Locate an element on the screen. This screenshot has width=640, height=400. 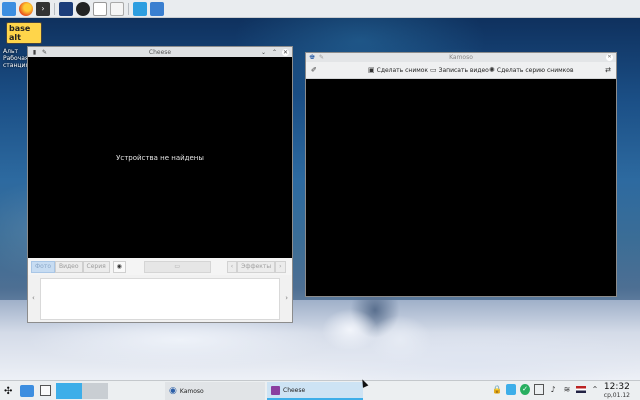
hash-icon is located at coordinates (83, 8).